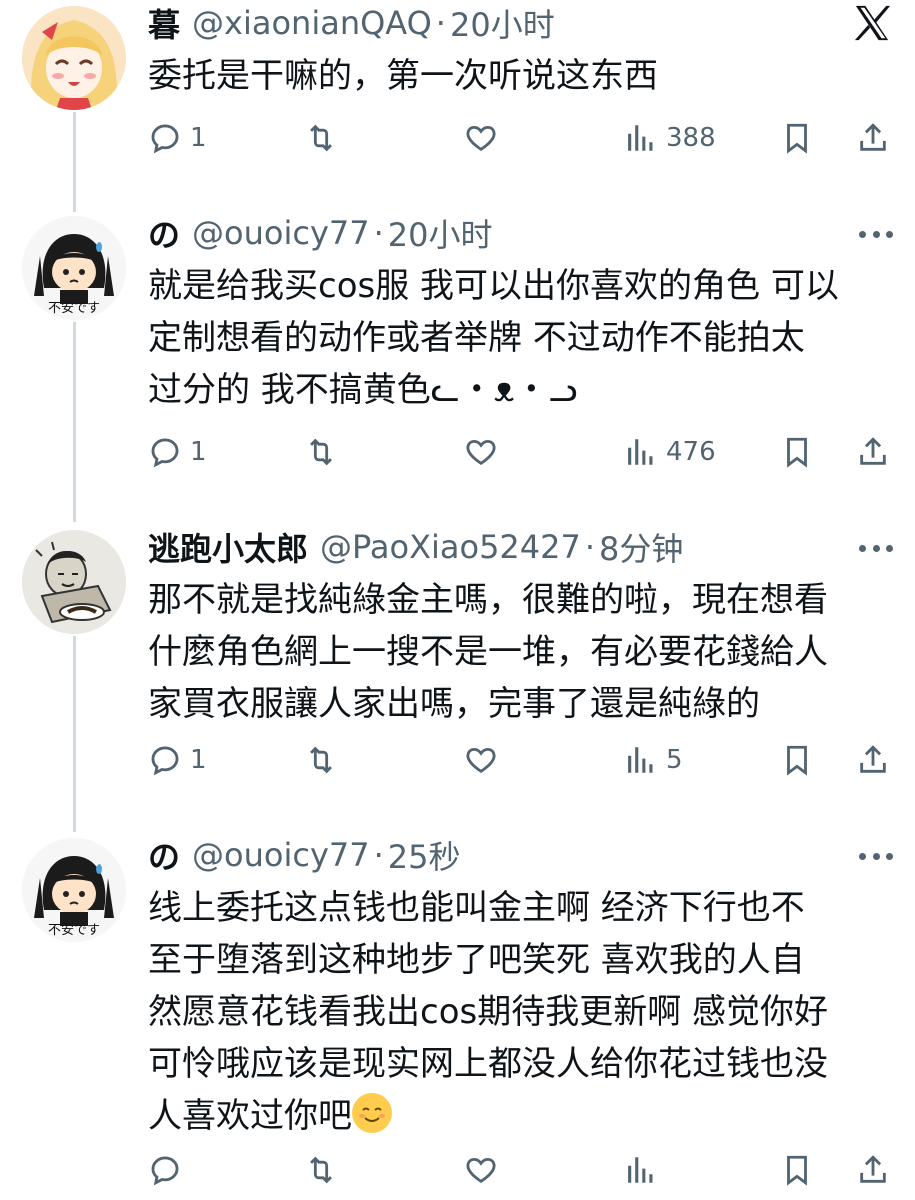  I want to click on sketch-avatar-icon, so click(74, 582).